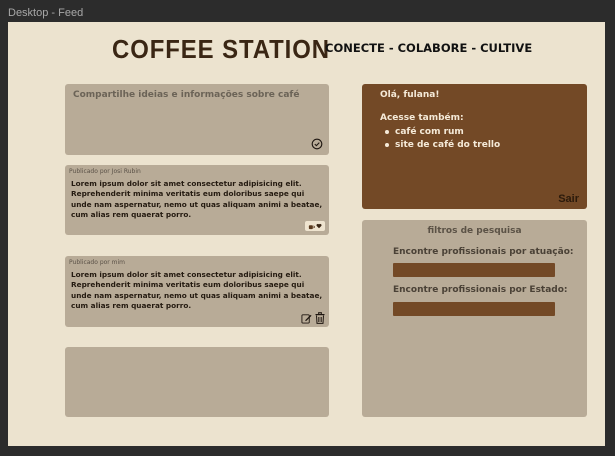 The width and height of the screenshot is (615, 456). What do you see at coordinates (474, 231) in the screenshot?
I see `filters-title: filtros de pesquisa` at bounding box center [474, 231].